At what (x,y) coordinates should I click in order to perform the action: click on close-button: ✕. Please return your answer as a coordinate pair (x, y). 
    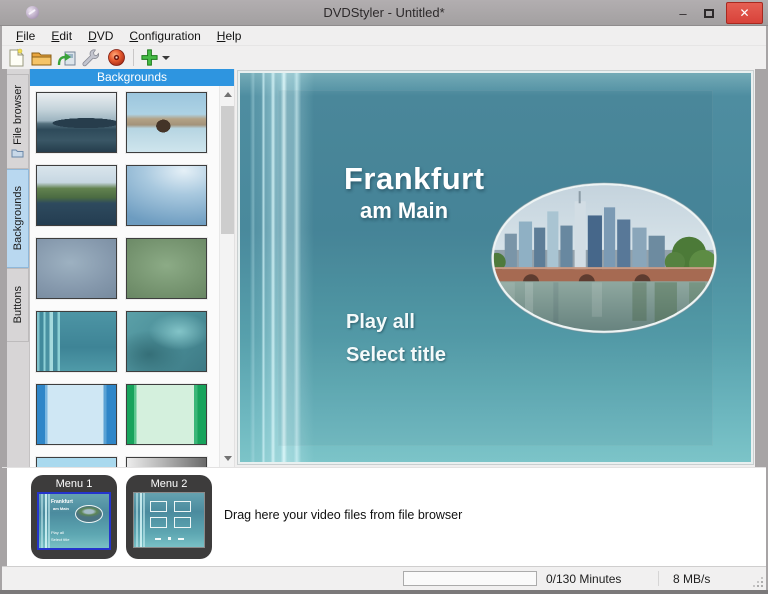
    Looking at the image, I should click on (744, 13).